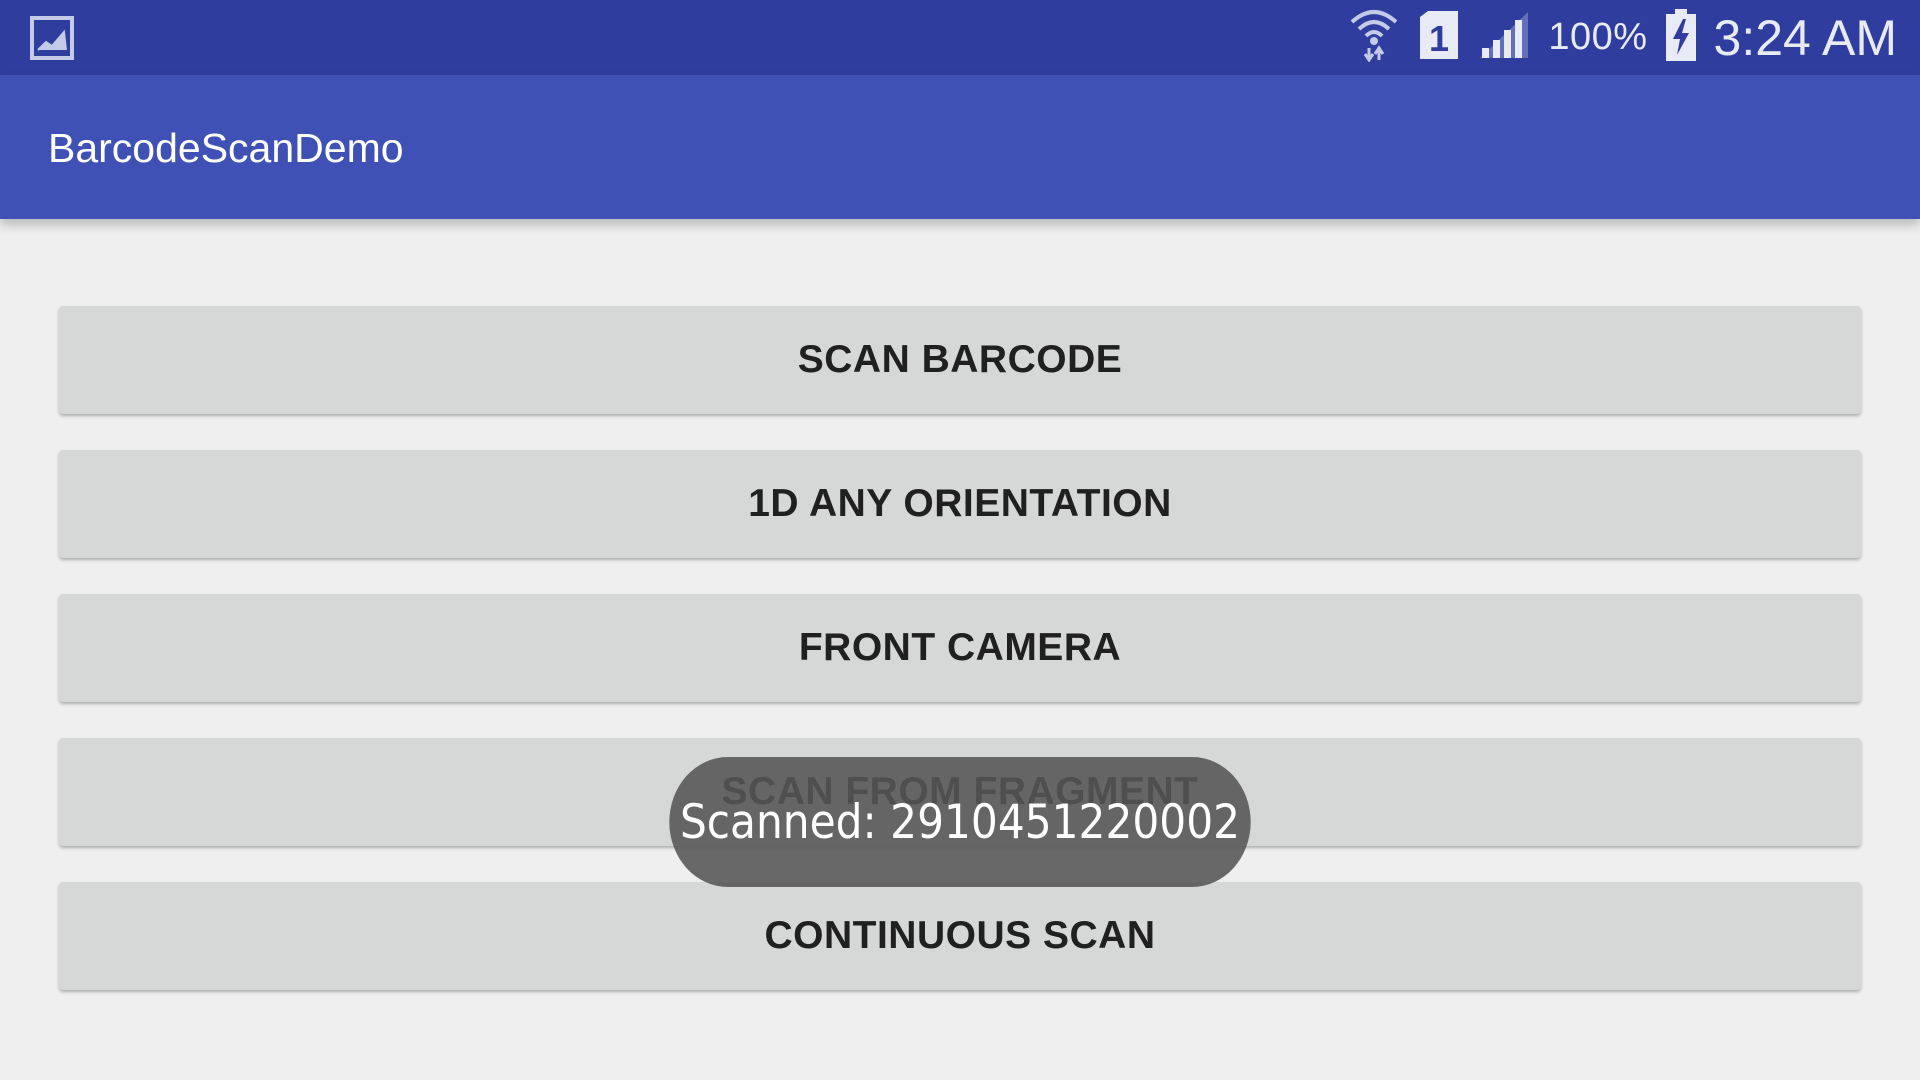  Describe the element at coordinates (1680, 37) in the screenshot. I see `battery-charging-icon` at that location.